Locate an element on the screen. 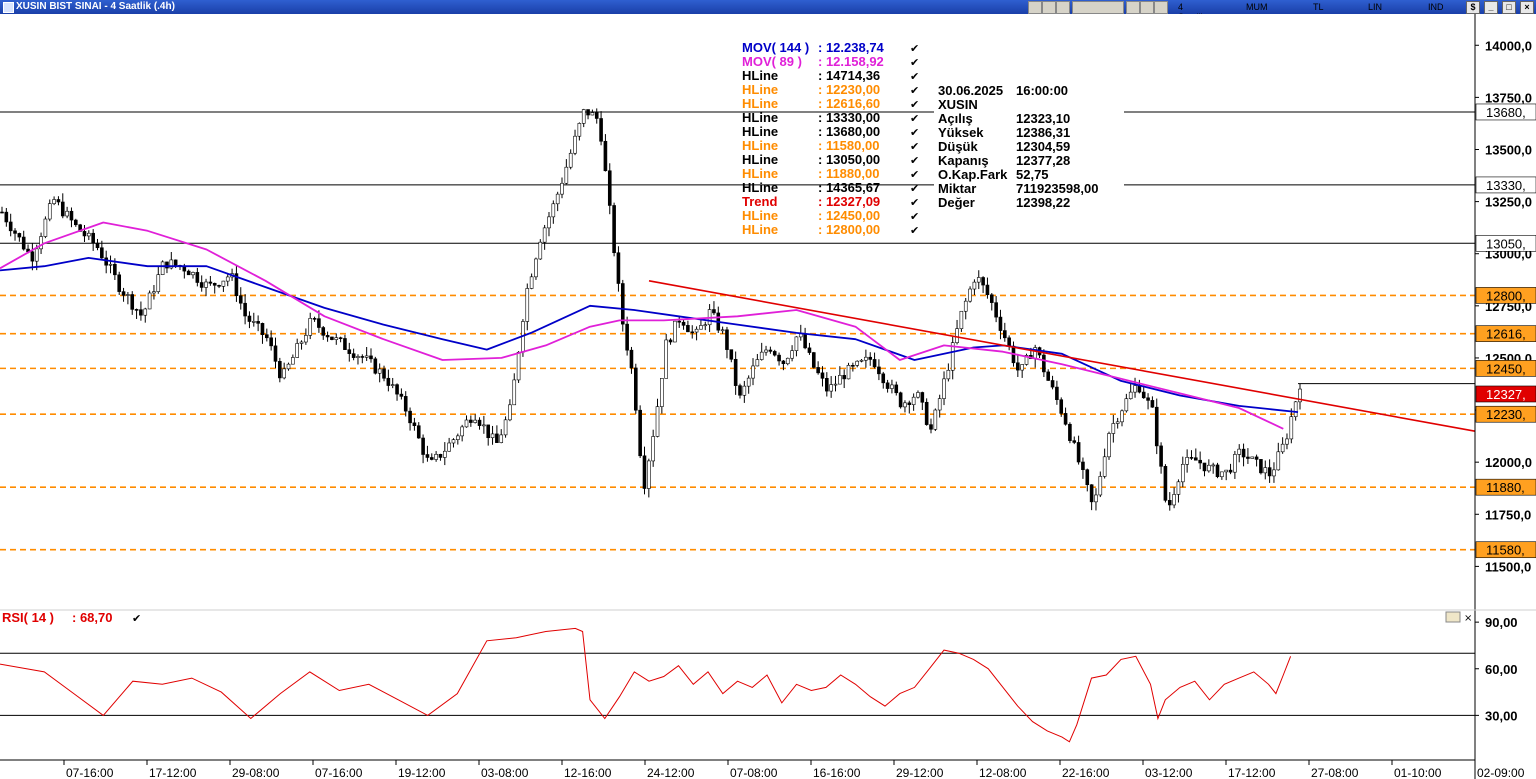 This screenshot has width=1536, height=779. legend-value: : 14714,36 is located at coordinates (849, 75).